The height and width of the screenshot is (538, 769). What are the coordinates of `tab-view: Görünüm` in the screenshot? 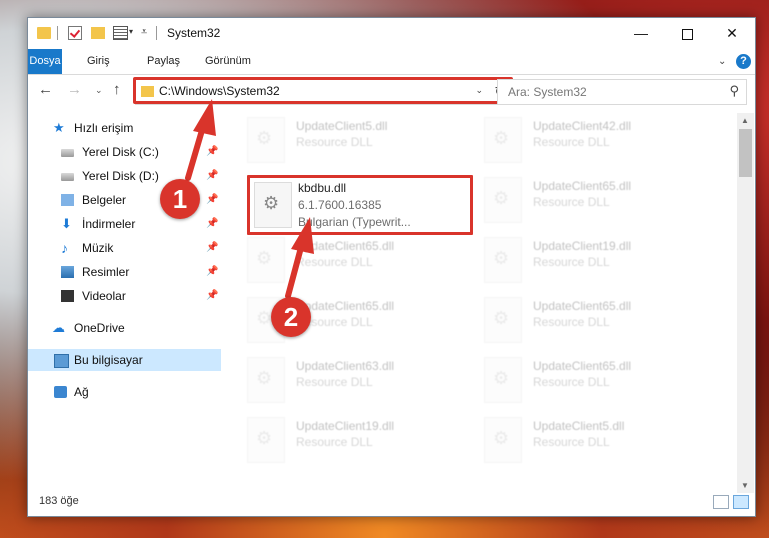 It's located at (228, 61).